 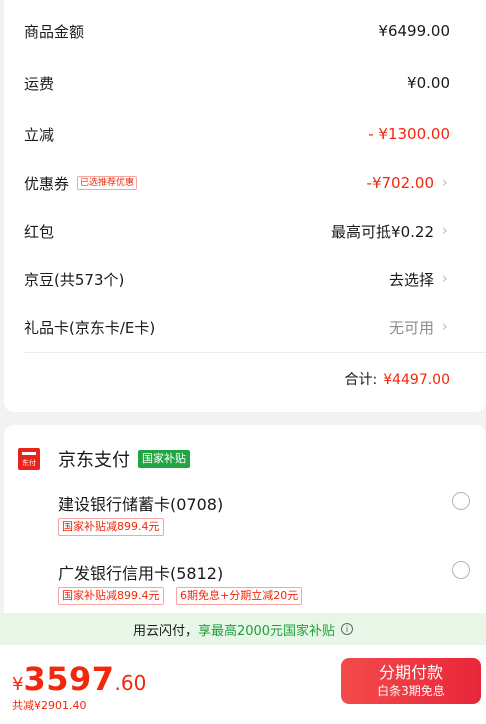 What do you see at coordinates (410, 672) in the screenshot?
I see `pay-button-label: 分期付款` at bounding box center [410, 672].